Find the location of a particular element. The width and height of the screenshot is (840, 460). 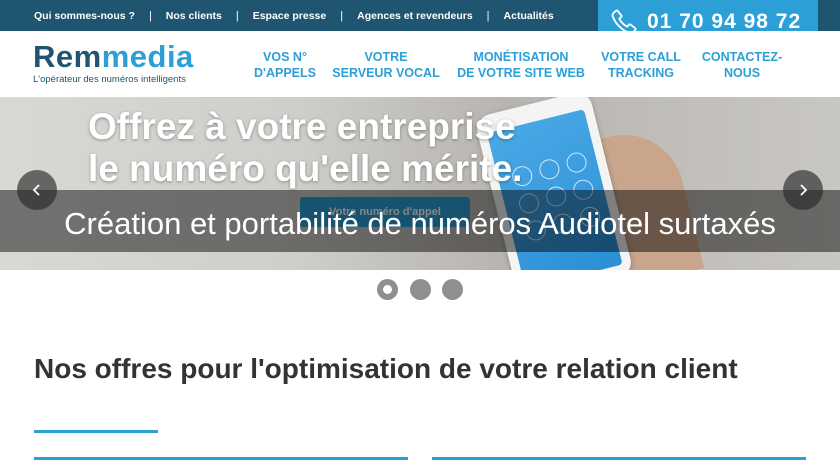

carousel-next-button is located at coordinates (803, 190).